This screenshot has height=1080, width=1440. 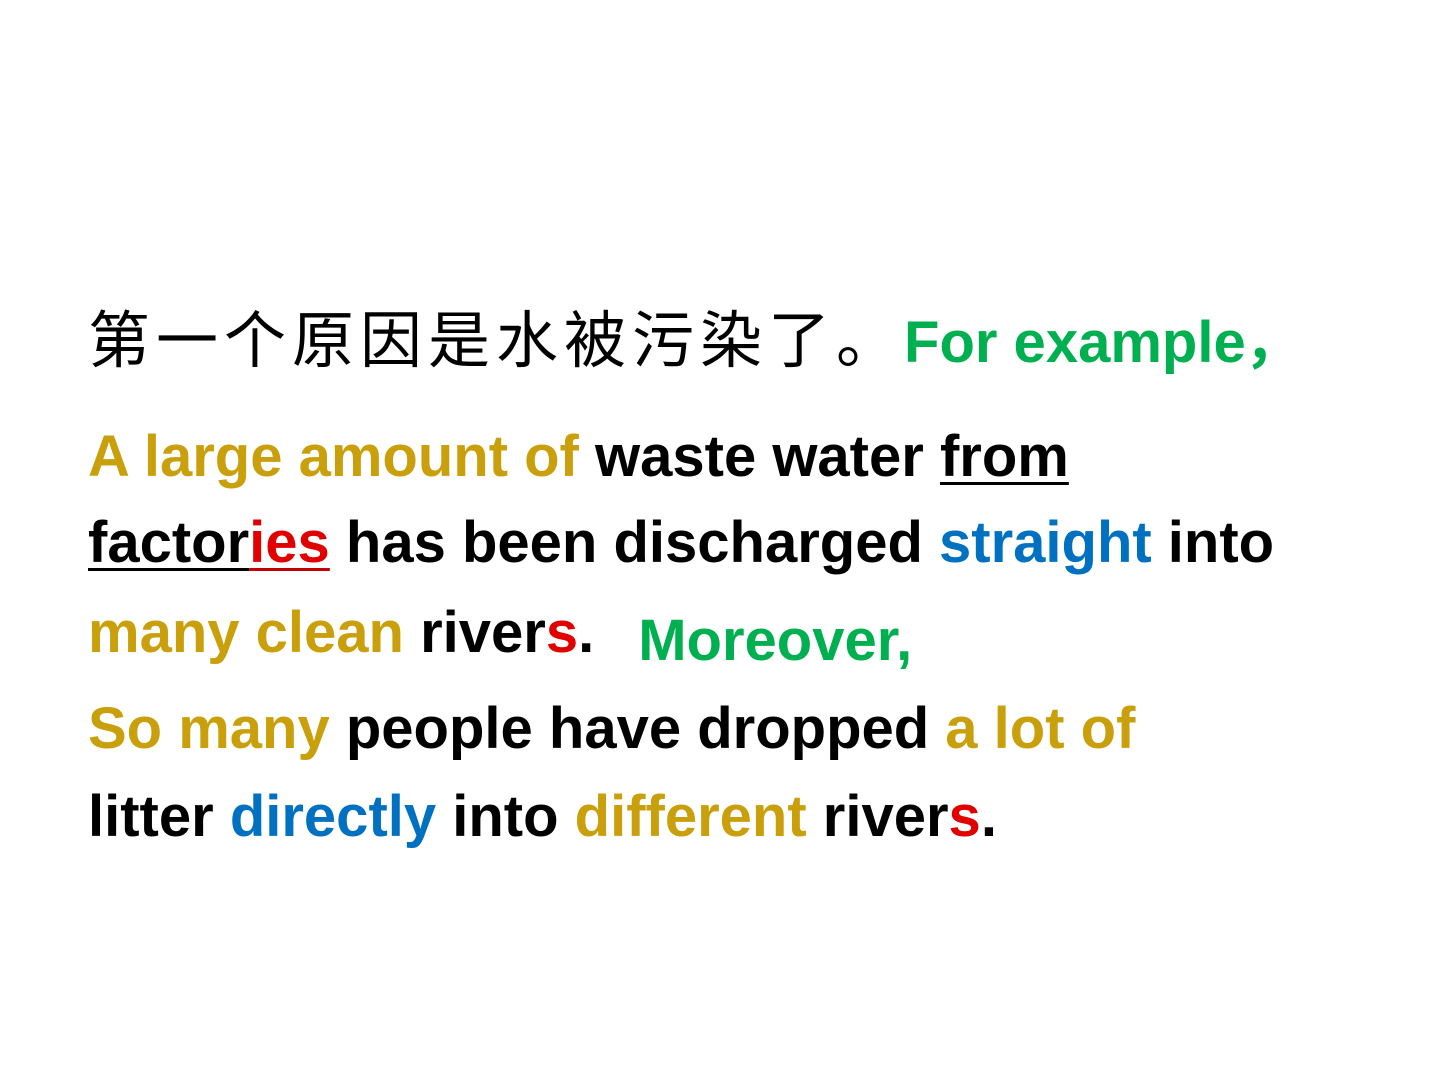 What do you see at coordinates (159, 816) in the screenshot?
I see `litter-word: litter` at bounding box center [159, 816].